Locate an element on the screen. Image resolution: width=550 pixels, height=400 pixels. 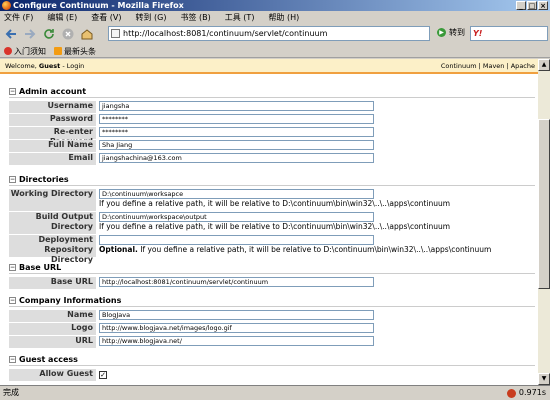
scroll-down-button: ▼ is located at coordinates (544, 379).